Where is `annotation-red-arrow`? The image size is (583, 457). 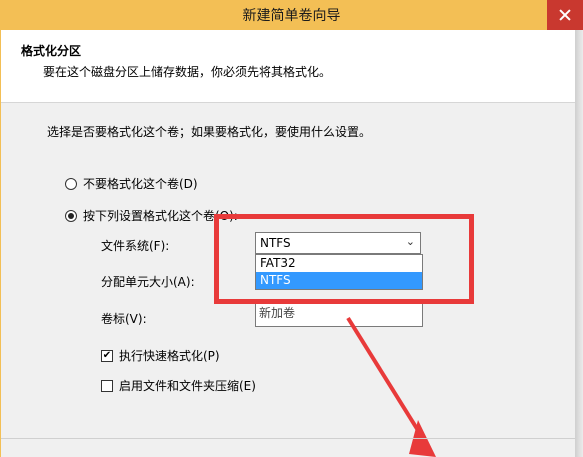
annotation-red-arrow is located at coordinates (391, 386).